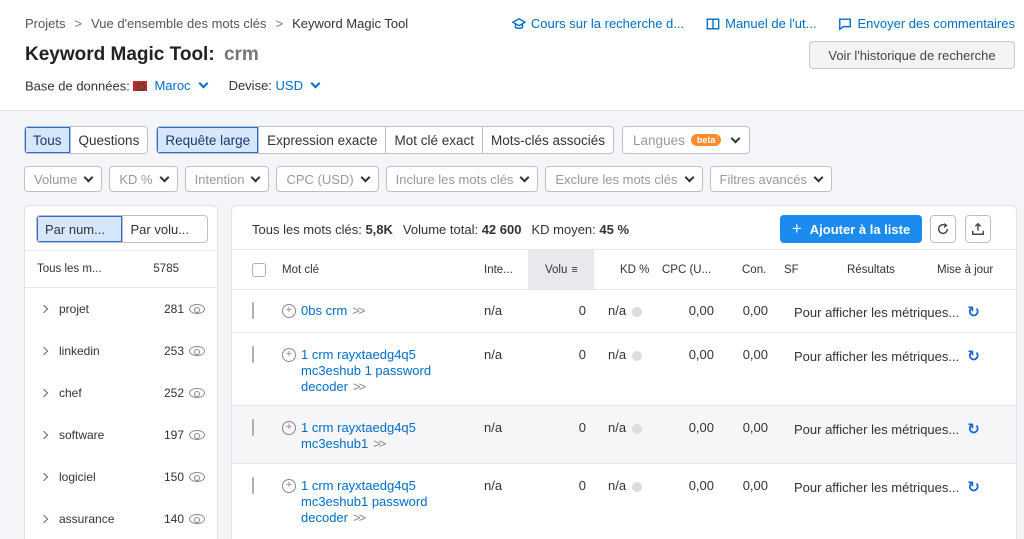  I want to click on sidebar-item-assurance: assurance 140, so click(121, 518).